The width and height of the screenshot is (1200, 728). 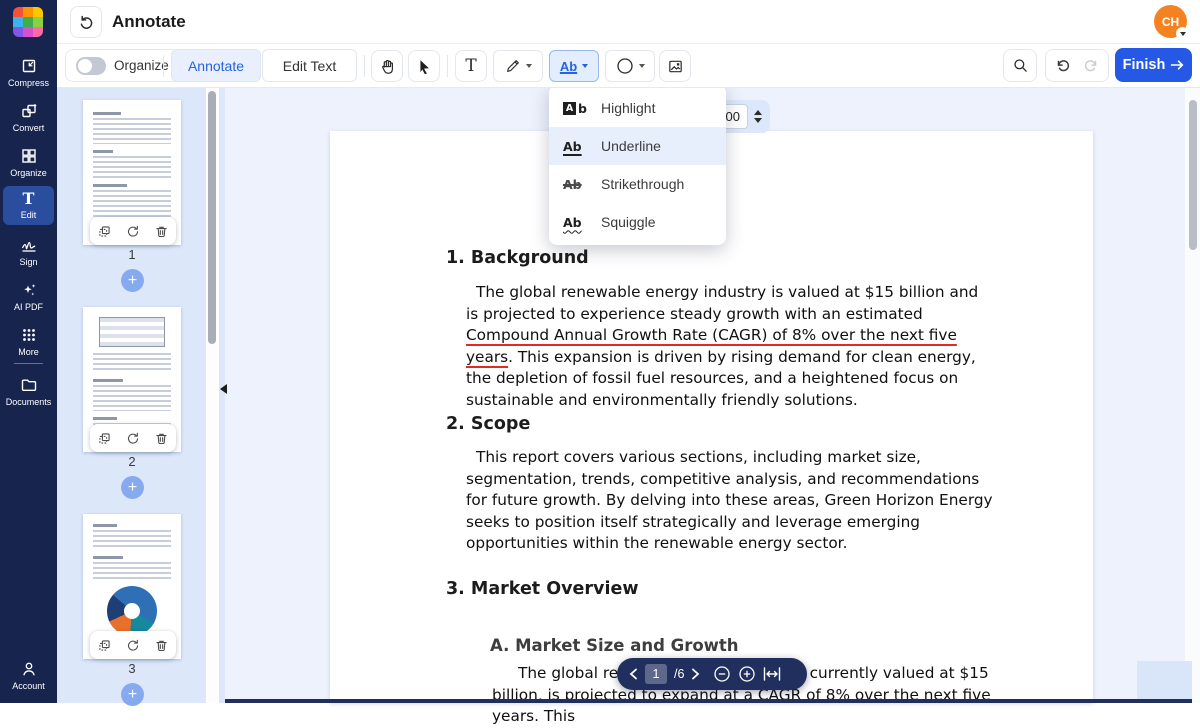 What do you see at coordinates (29, 111) in the screenshot?
I see `convert-icon` at bounding box center [29, 111].